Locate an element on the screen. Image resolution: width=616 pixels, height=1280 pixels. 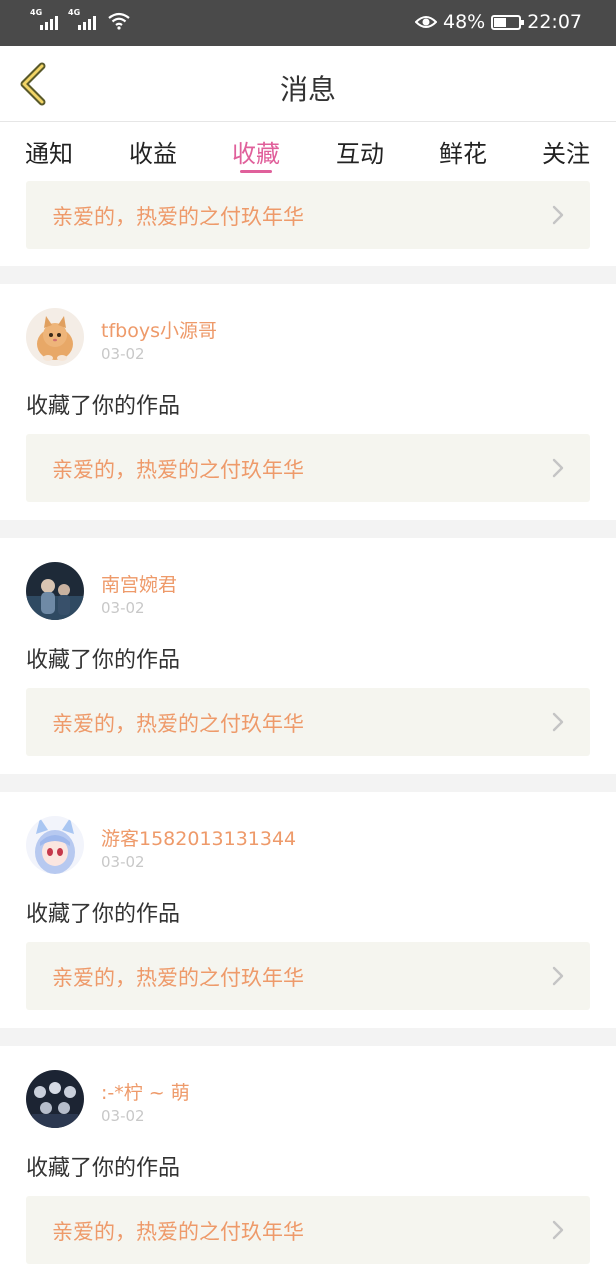
tab-follow: 关注 is located at coordinates (566, 151).